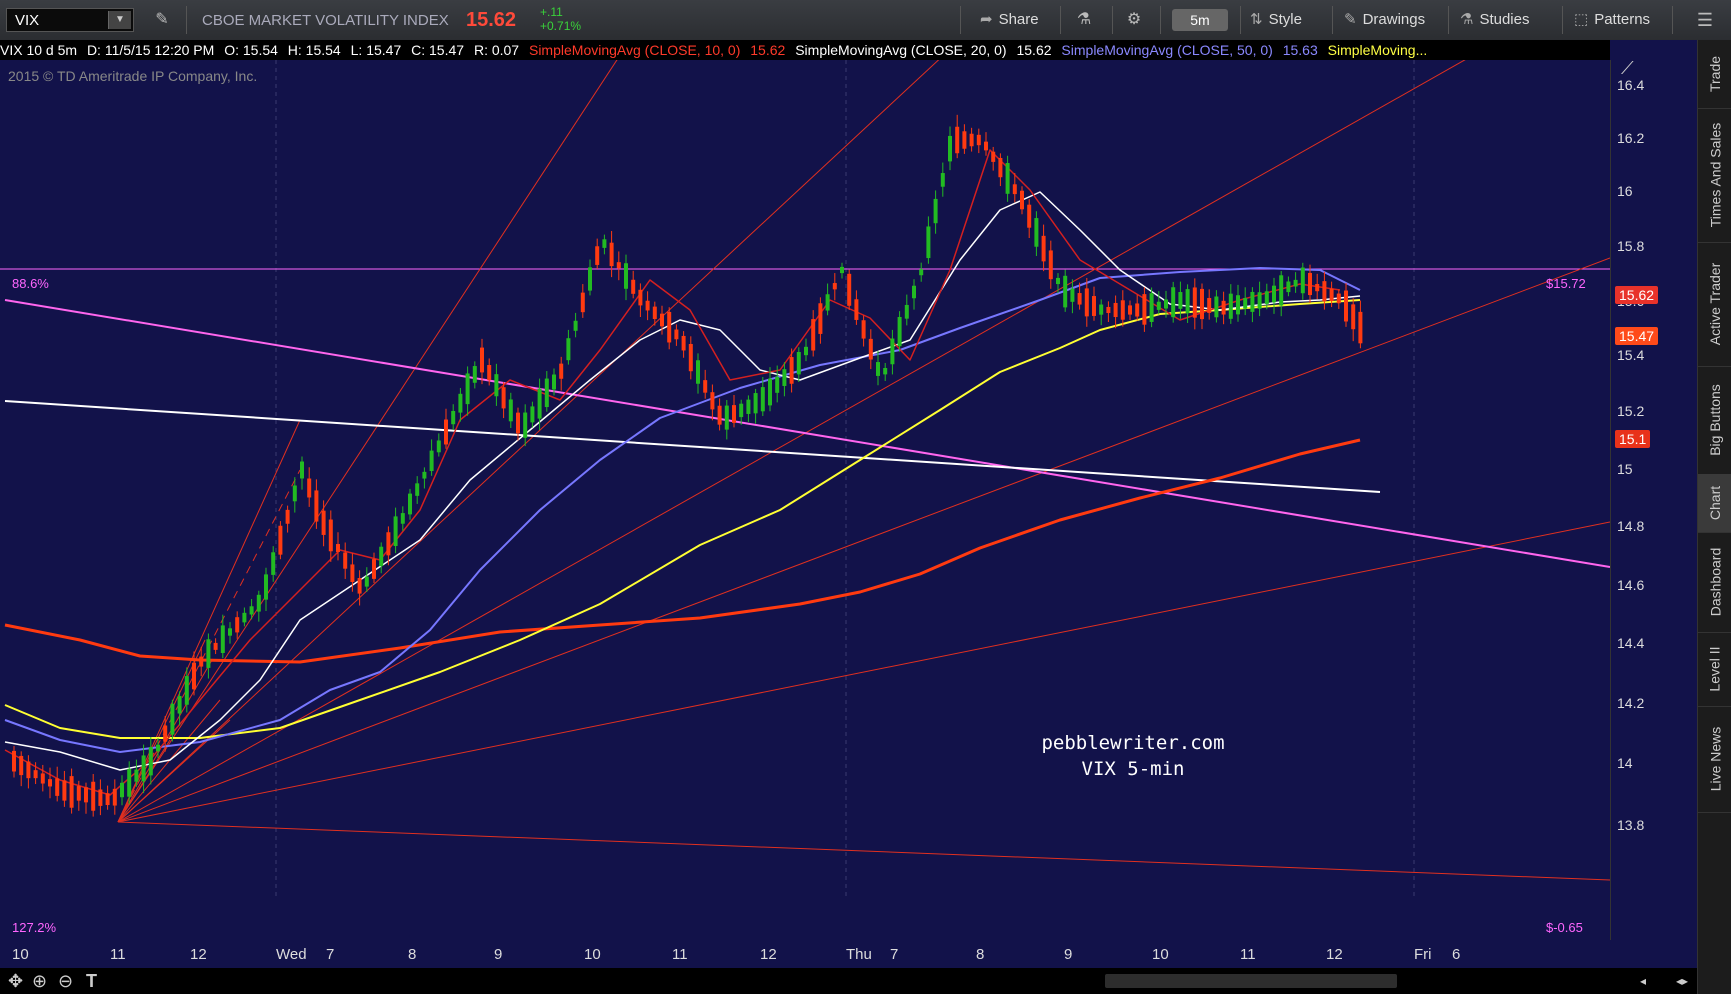 This screenshot has height=994, width=1731. I want to click on drawings-button: ✎ Drawings, so click(1384, 19).